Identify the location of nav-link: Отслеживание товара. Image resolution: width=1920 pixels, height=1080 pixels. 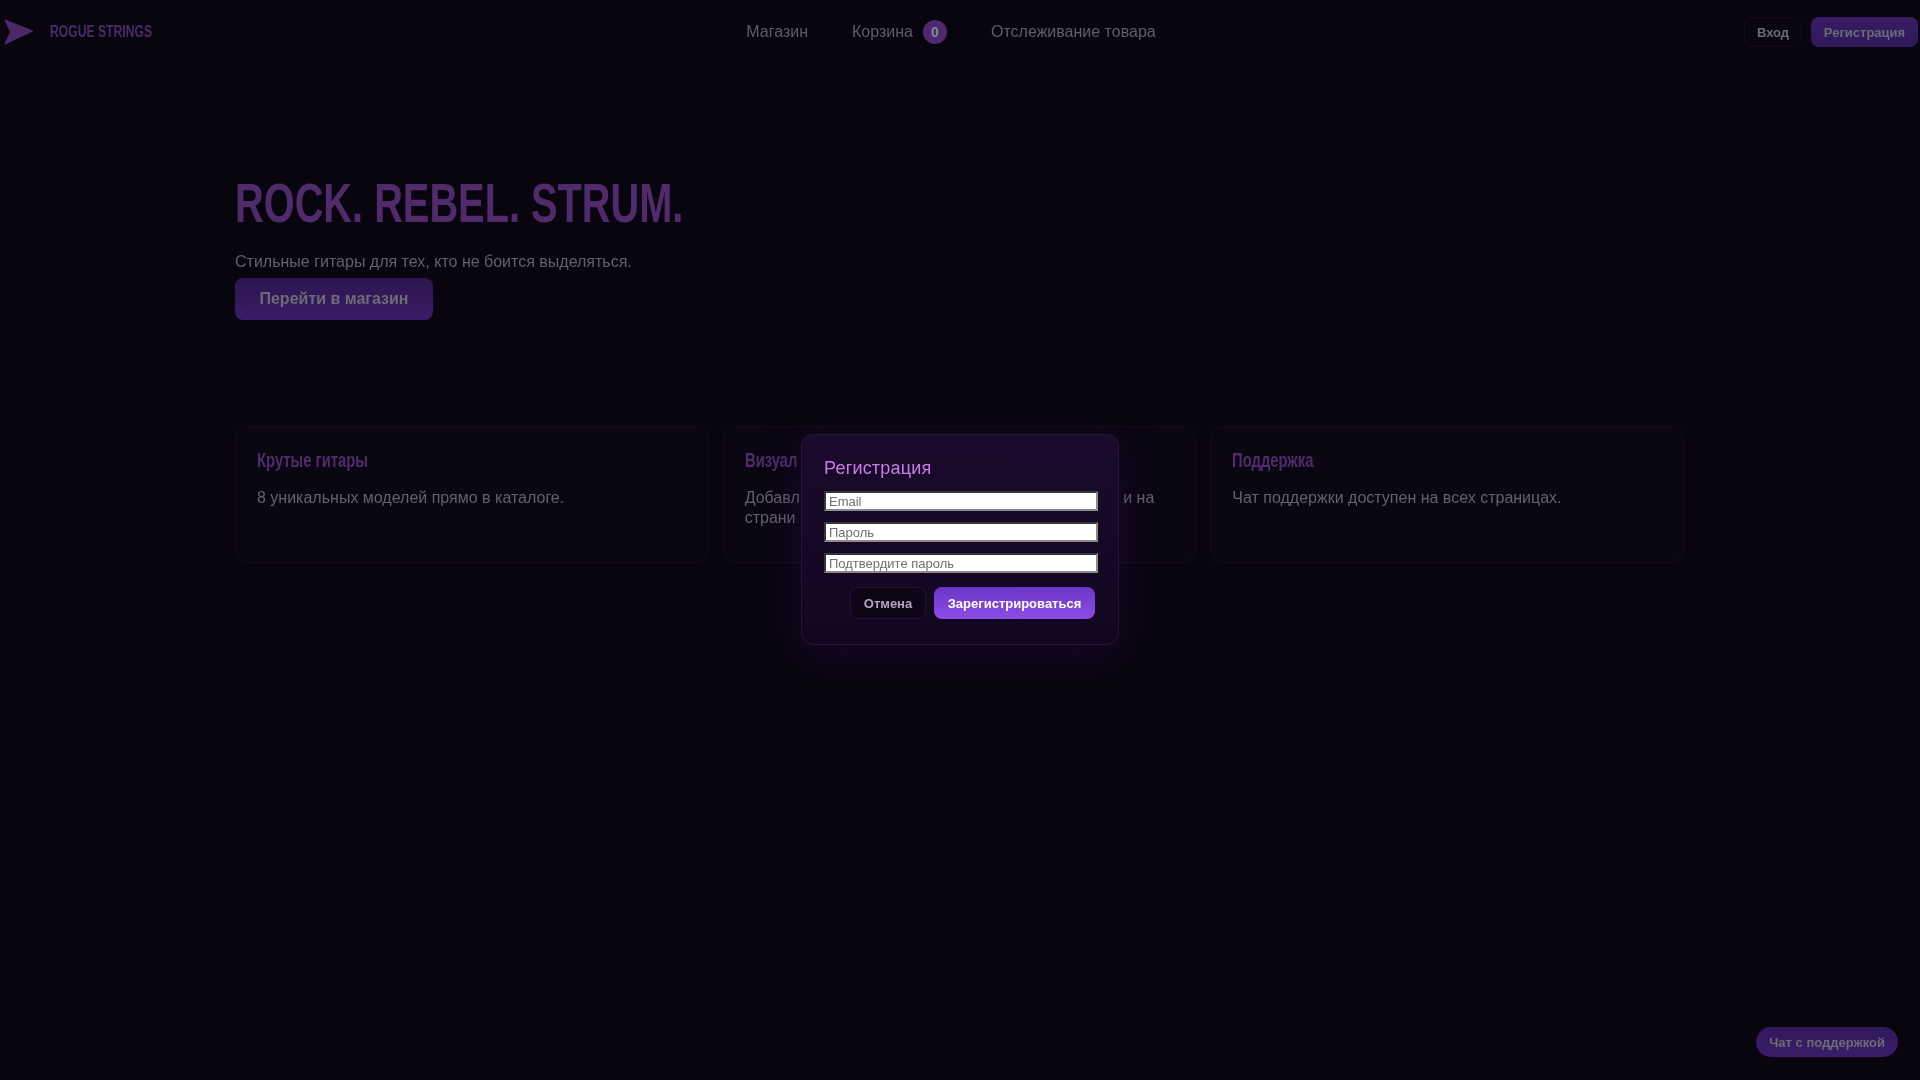
(1073, 32).